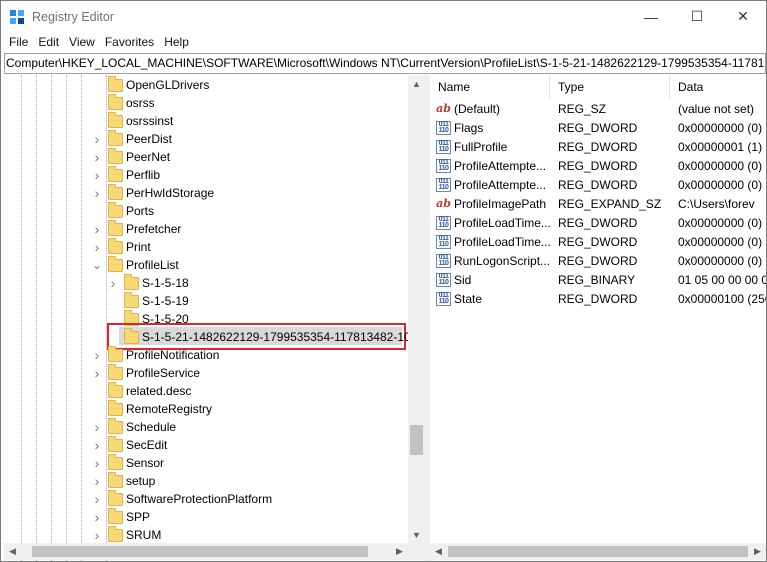  I want to click on menu-bar: File Edit View Favorites Help, so click(383, 42).